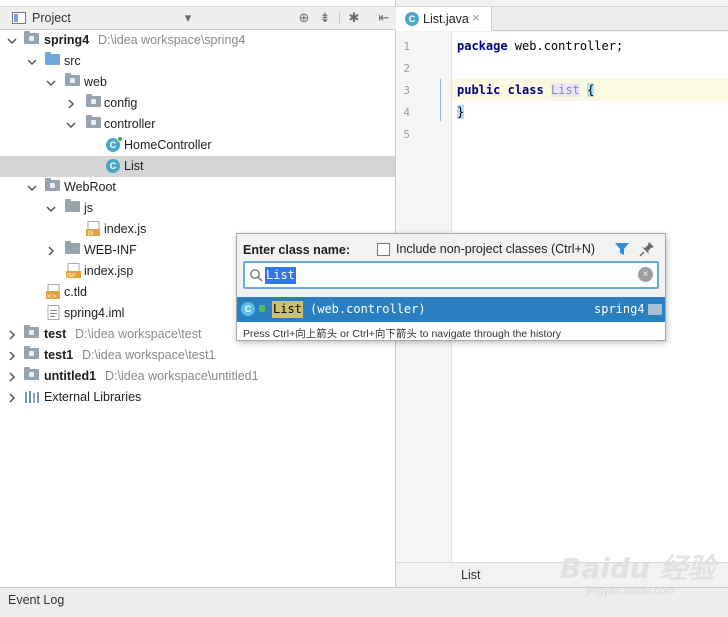 Image resolution: width=728 pixels, height=617 pixels. What do you see at coordinates (54, 313) in the screenshot?
I see `module-file-icon` at bounding box center [54, 313].